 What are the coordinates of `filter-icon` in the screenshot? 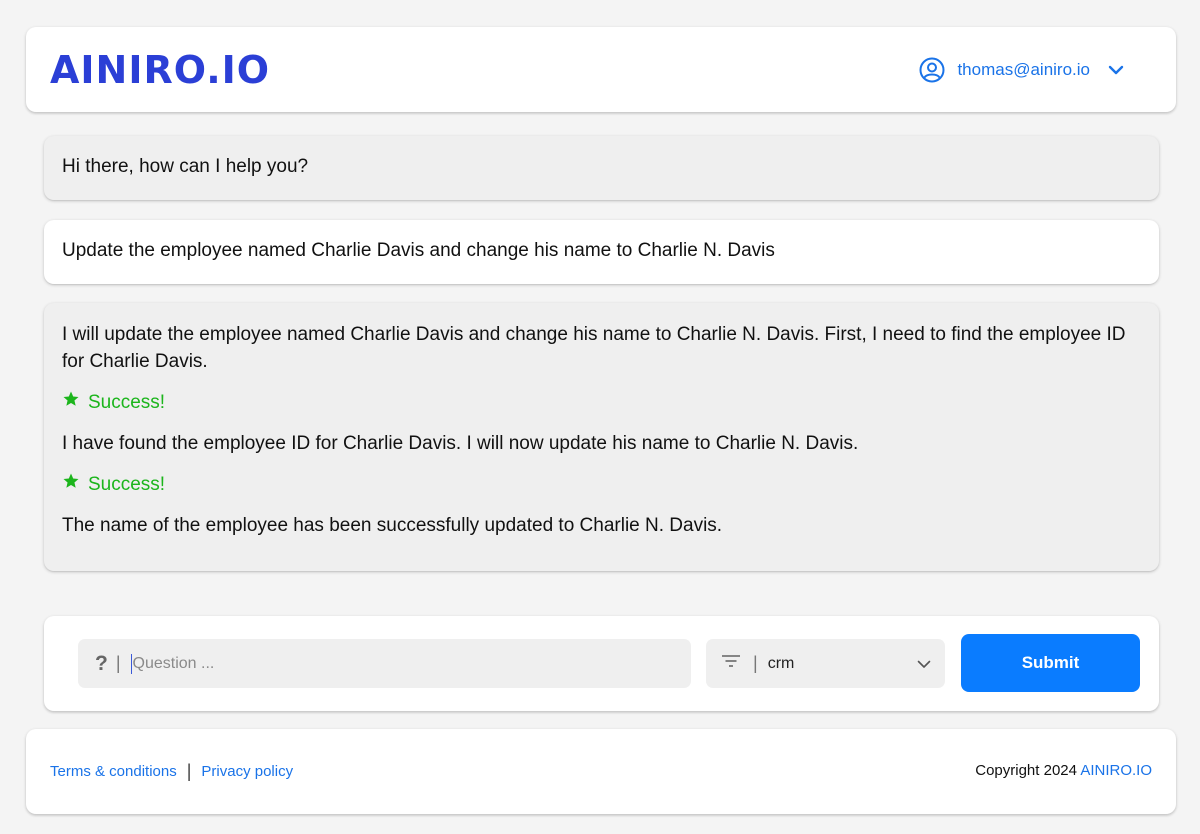 It's located at (731, 663).